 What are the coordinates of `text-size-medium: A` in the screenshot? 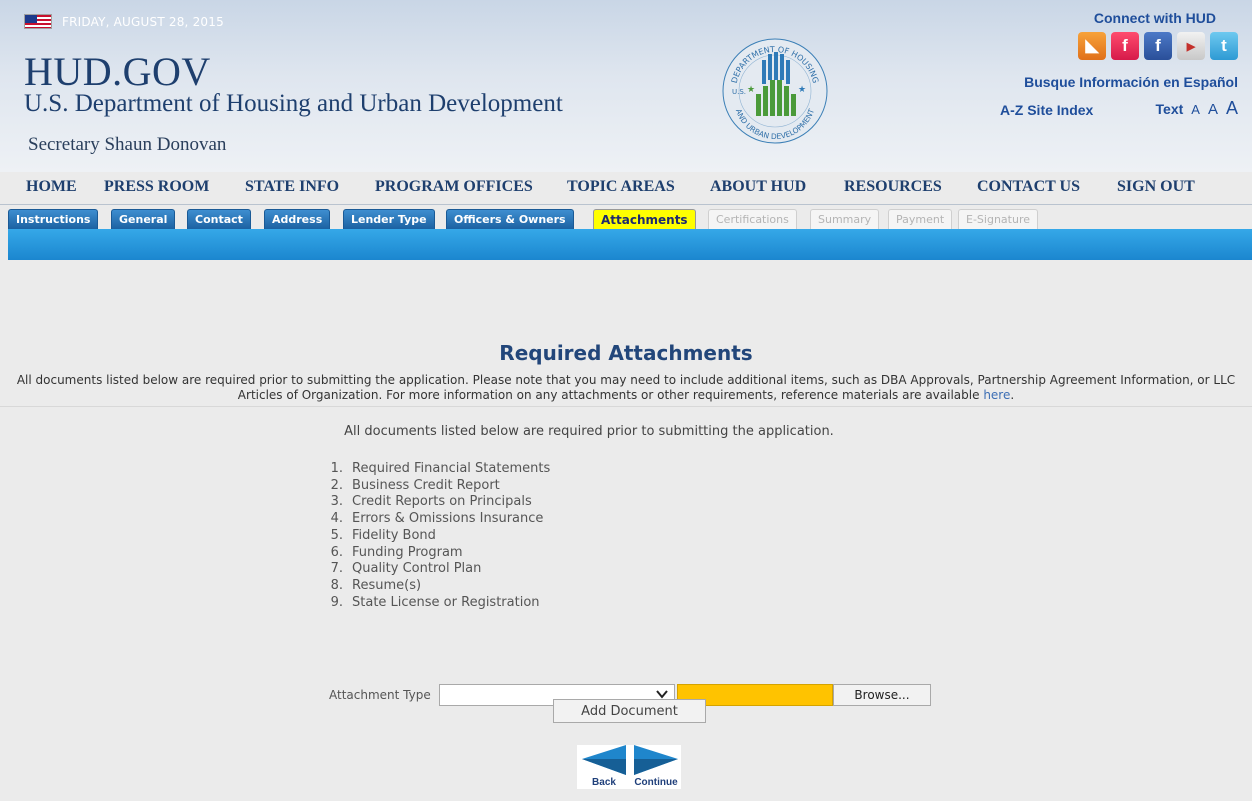 It's located at (1213, 109).